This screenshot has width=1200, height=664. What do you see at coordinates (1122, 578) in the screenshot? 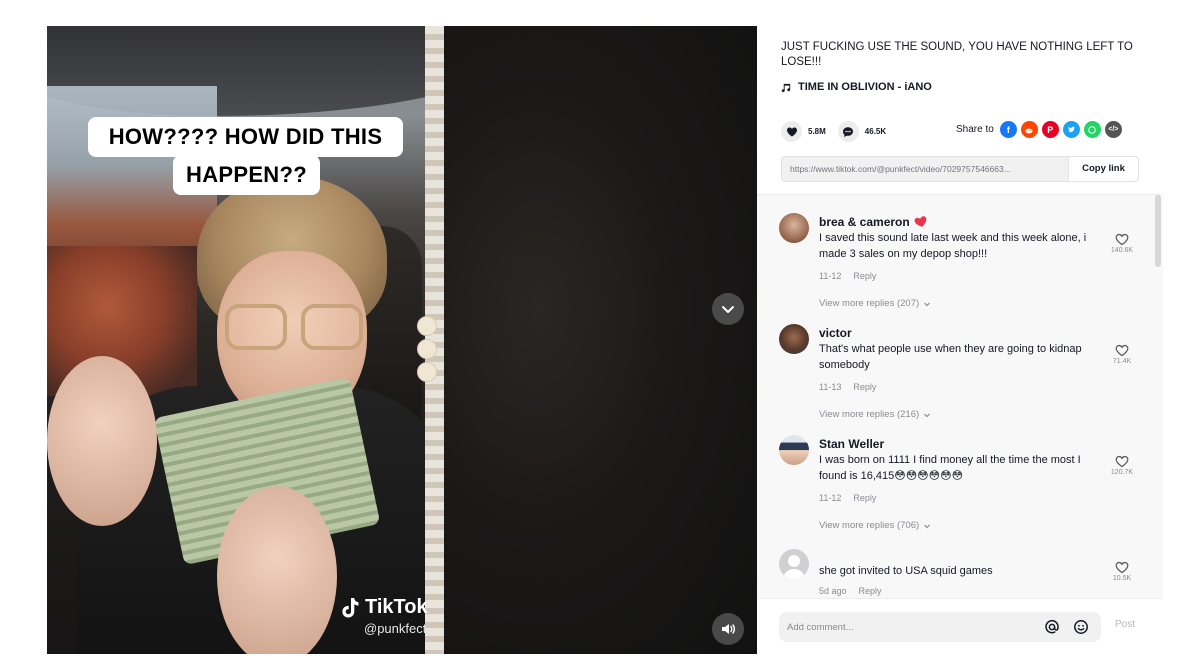
I see `comment-like-count: 10.5K` at bounding box center [1122, 578].